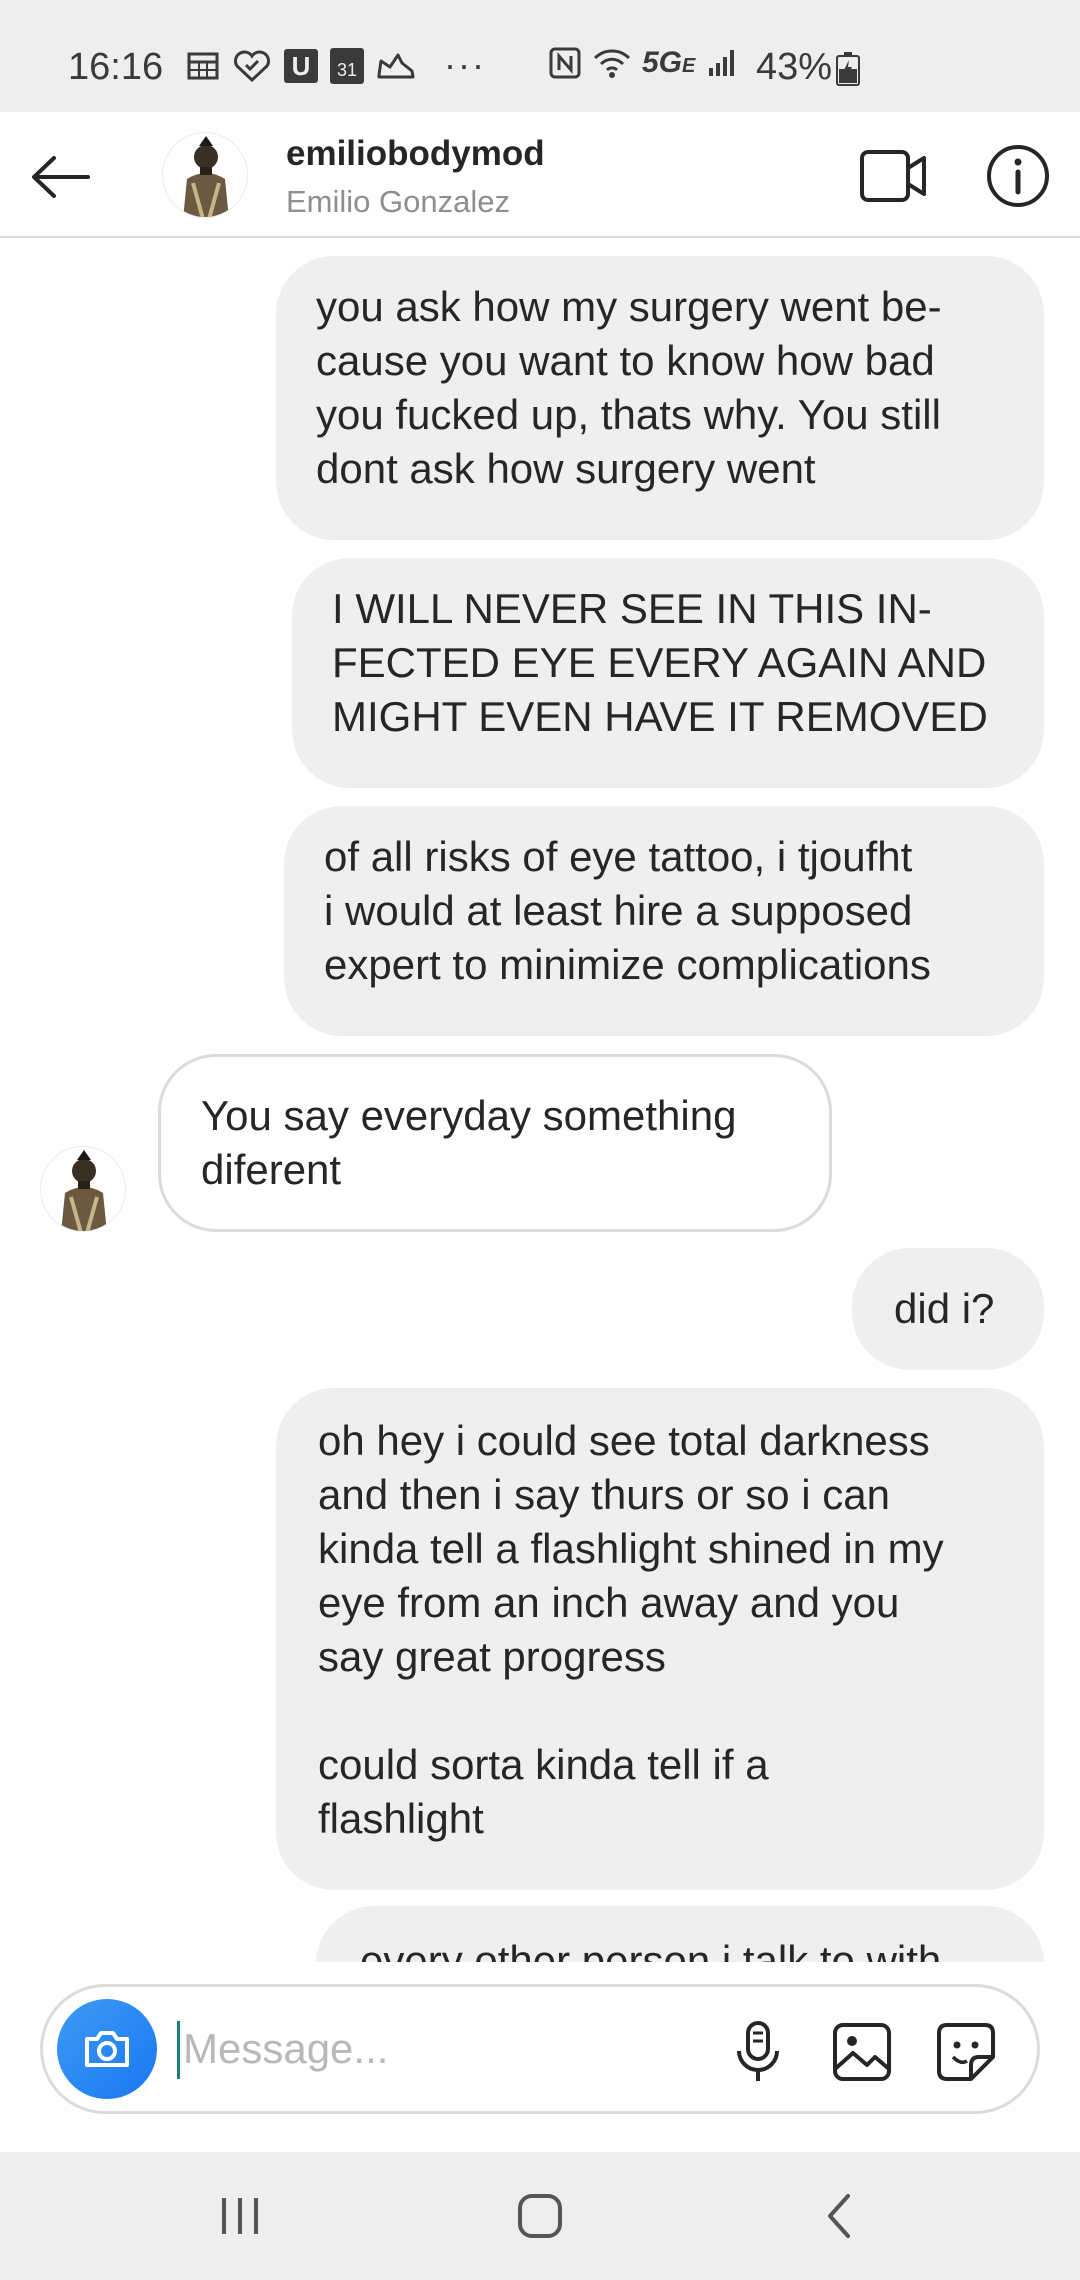 This screenshot has width=1080, height=2280. I want to click on battery-percent: 43%, so click(794, 67).